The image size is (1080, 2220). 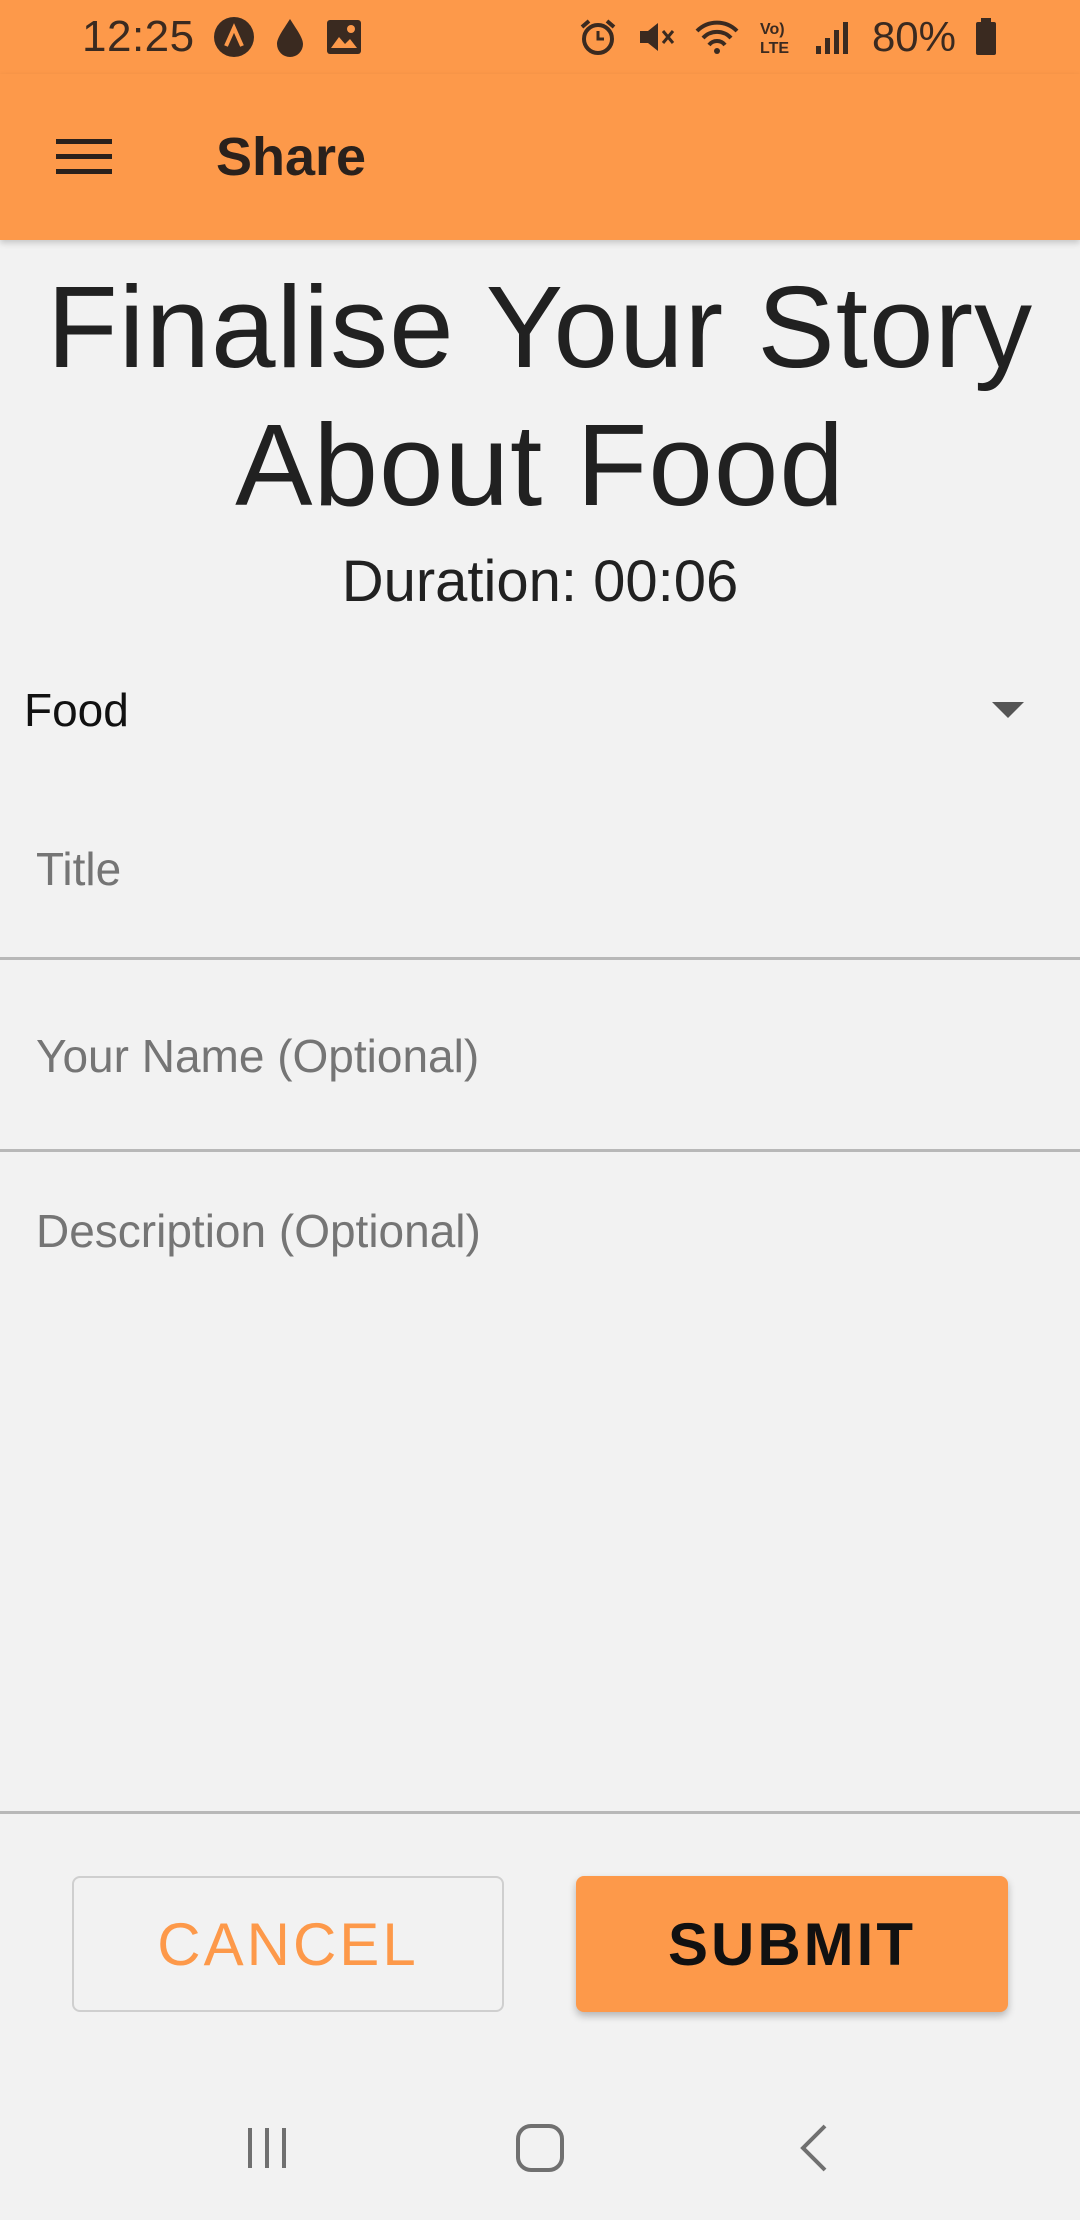 What do you see at coordinates (774, 48) in the screenshot?
I see `svg-text: LTE` at bounding box center [774, 48].